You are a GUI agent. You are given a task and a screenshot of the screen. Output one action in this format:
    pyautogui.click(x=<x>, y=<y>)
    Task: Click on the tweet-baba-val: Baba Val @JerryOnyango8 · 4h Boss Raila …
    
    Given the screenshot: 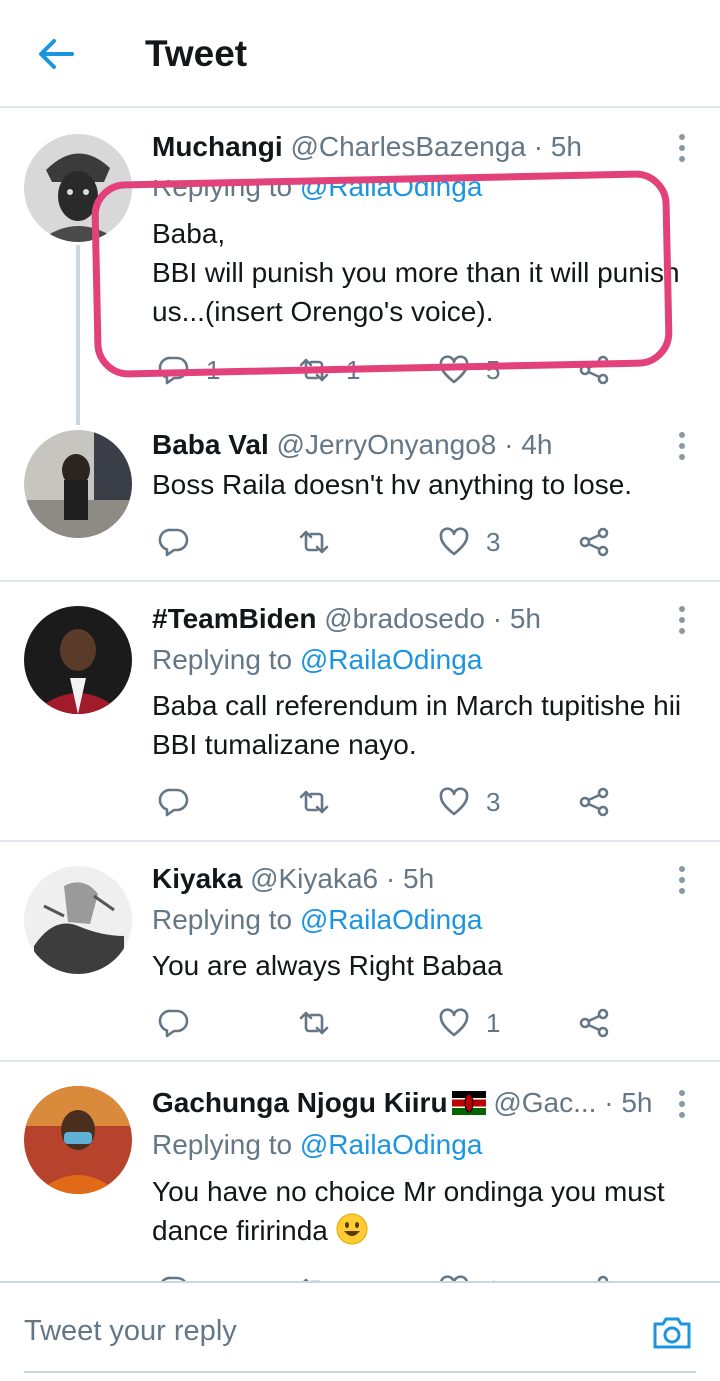 What is the action you would take?
    pyautogui.click(x=360, y=499)
    